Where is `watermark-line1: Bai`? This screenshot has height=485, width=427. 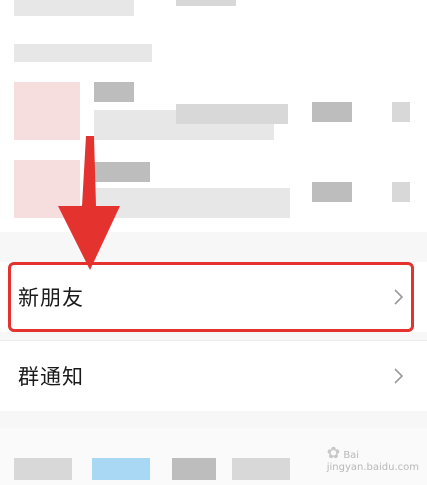 watermark-line1: Bai is located at coordinates (351, 455).